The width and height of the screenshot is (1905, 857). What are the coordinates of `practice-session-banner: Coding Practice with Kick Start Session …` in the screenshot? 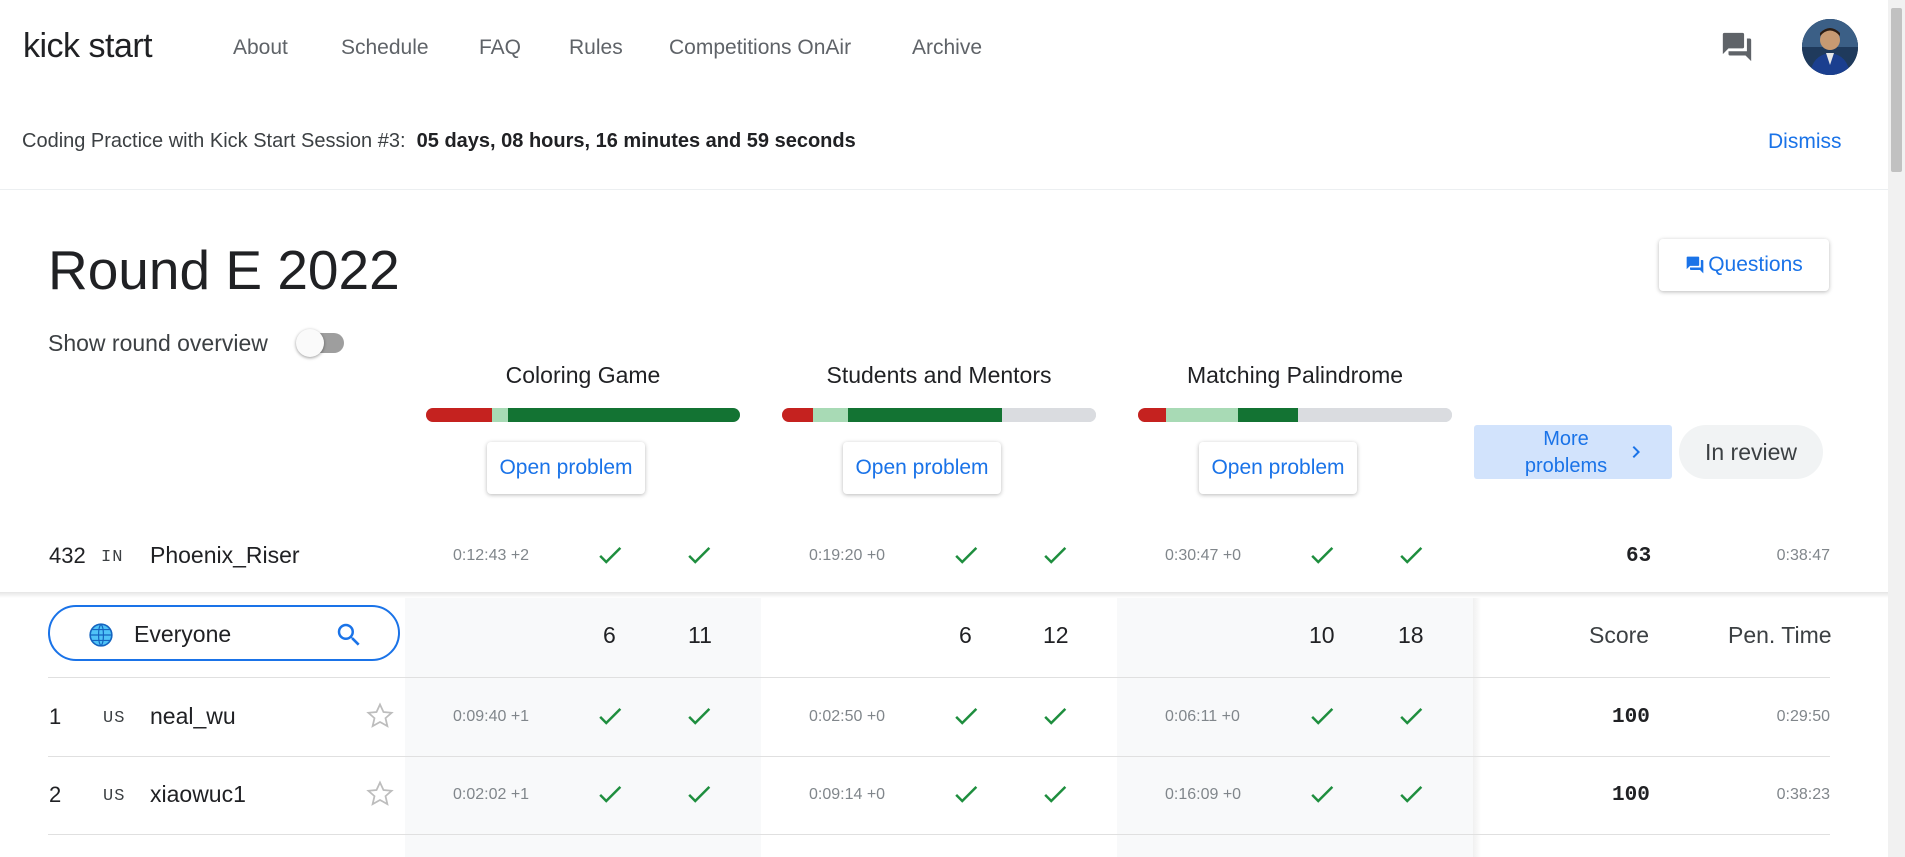 It's located at (439, 141).